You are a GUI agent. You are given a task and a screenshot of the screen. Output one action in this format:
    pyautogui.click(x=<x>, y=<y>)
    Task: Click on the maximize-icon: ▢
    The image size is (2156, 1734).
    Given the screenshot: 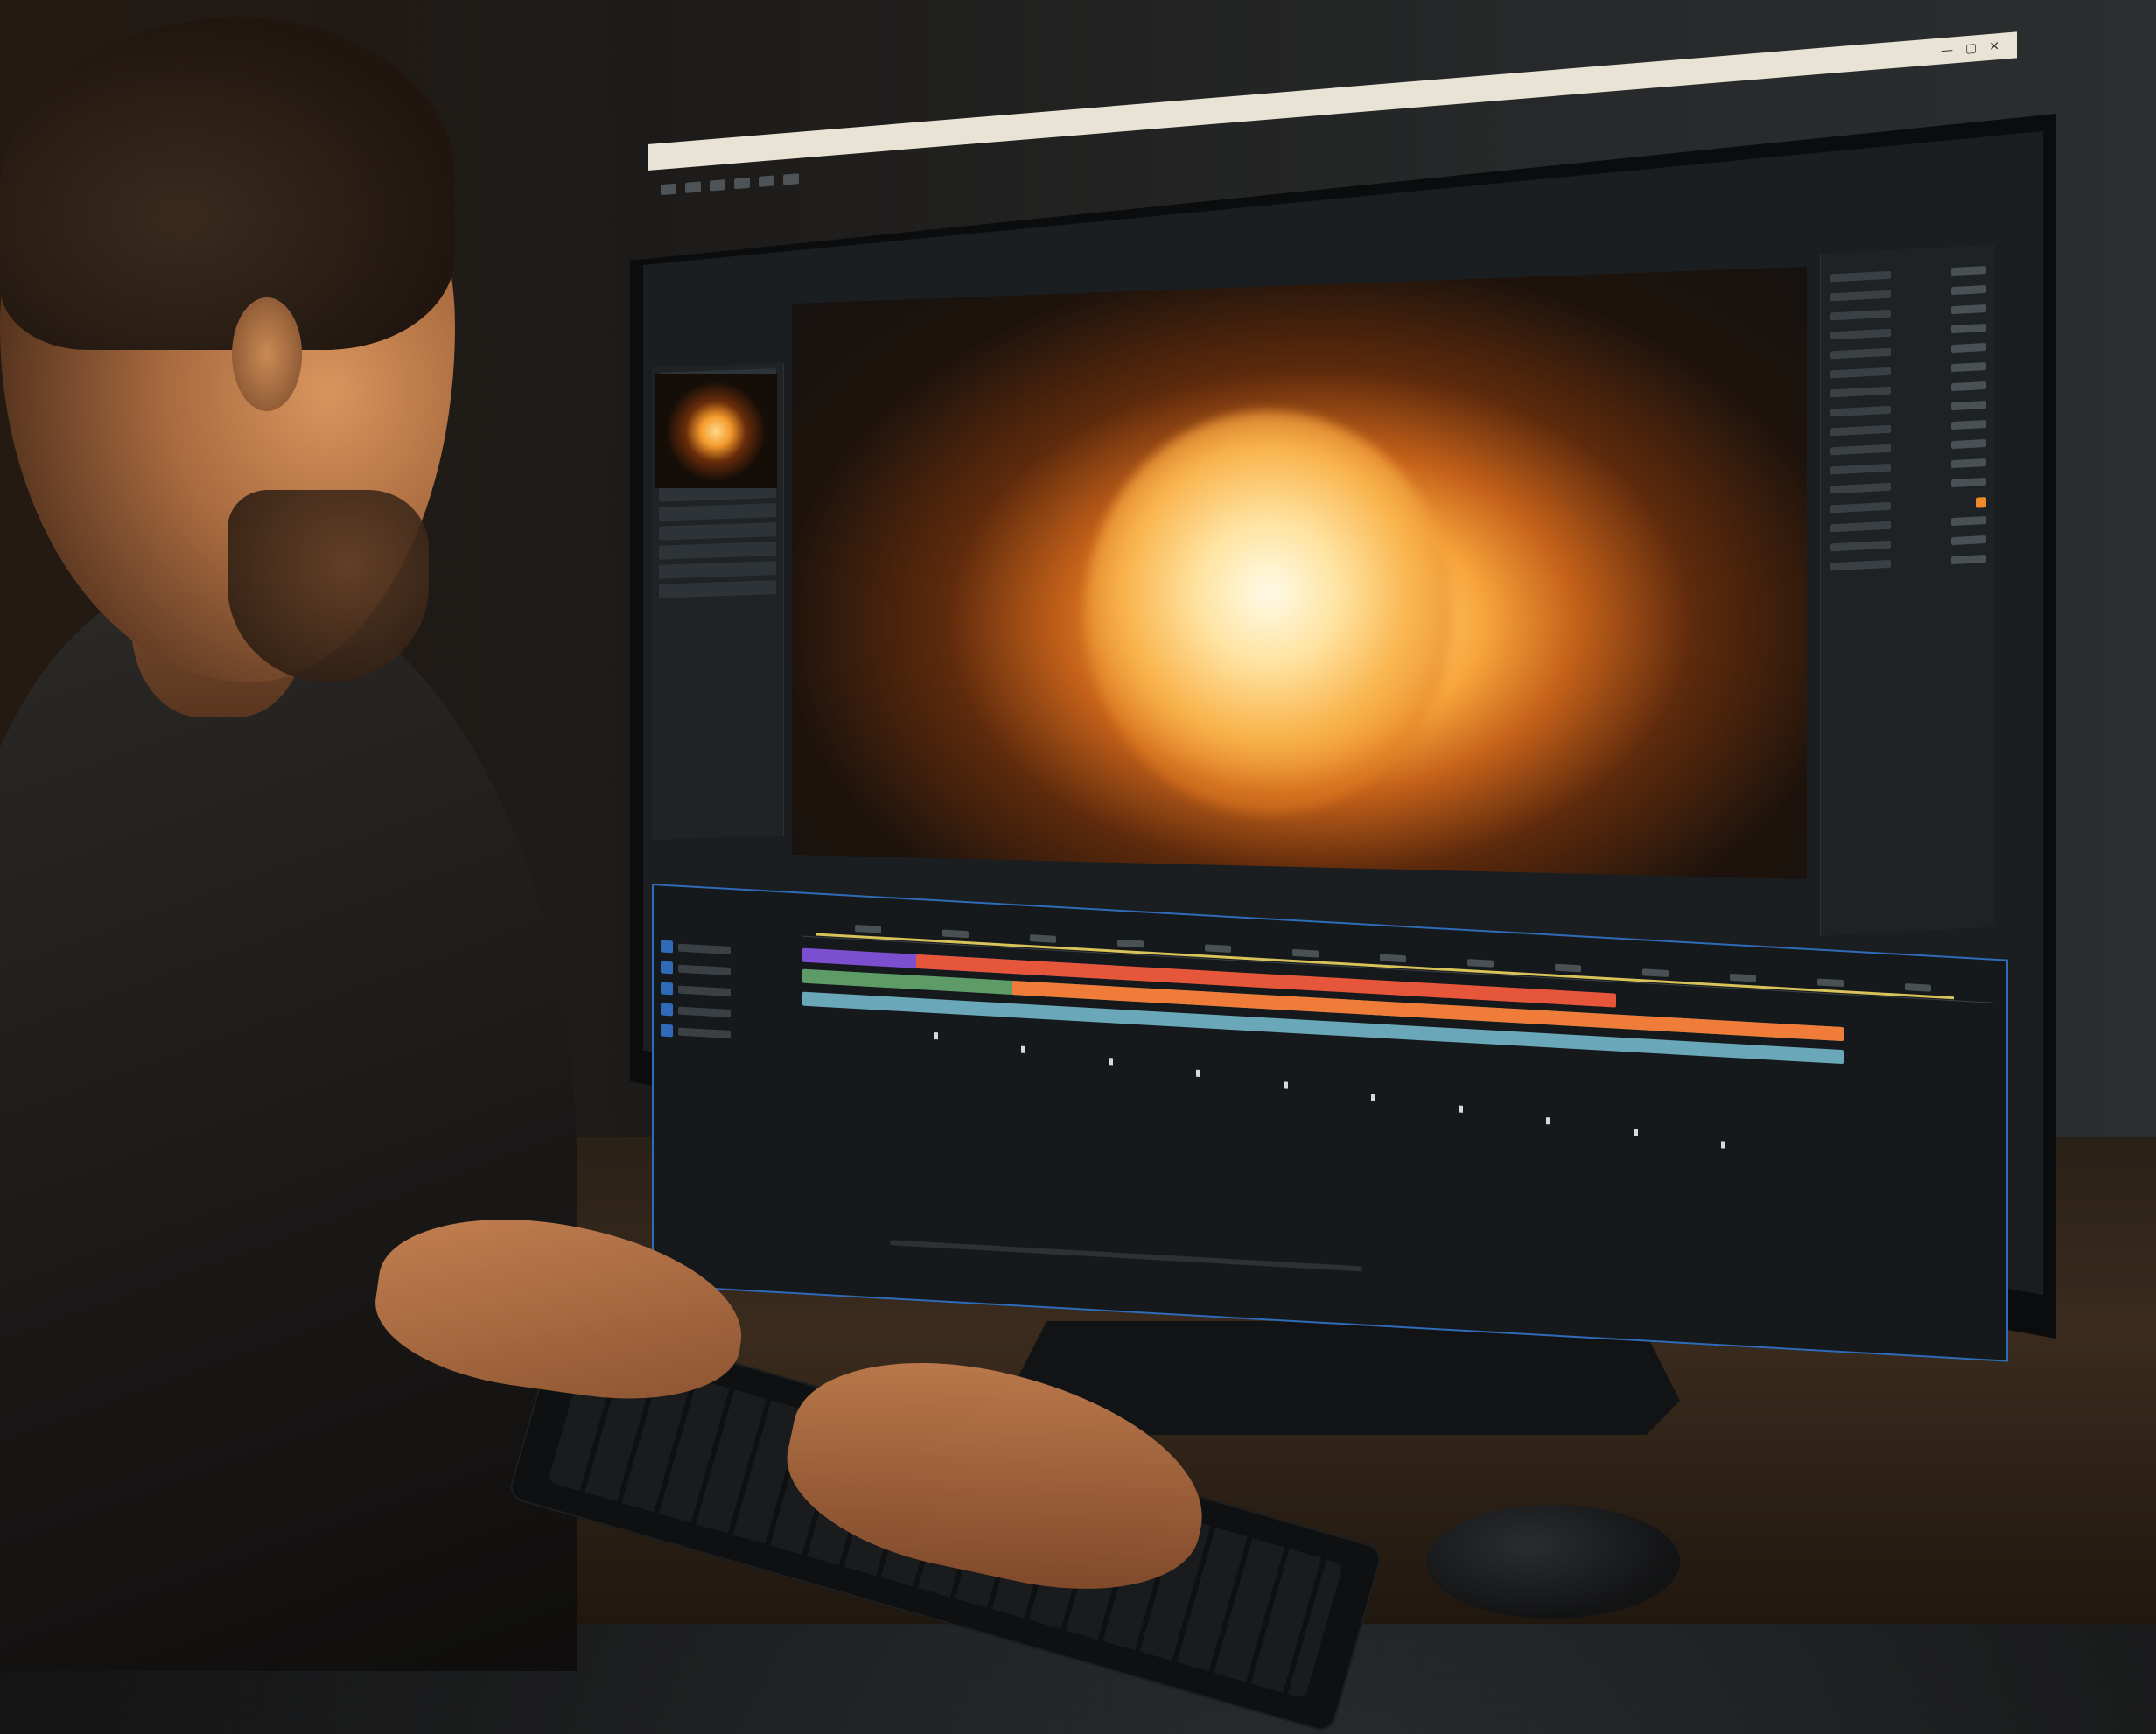 What is the action you would take?
    pyautogui.click(x=1971, y=48)
    